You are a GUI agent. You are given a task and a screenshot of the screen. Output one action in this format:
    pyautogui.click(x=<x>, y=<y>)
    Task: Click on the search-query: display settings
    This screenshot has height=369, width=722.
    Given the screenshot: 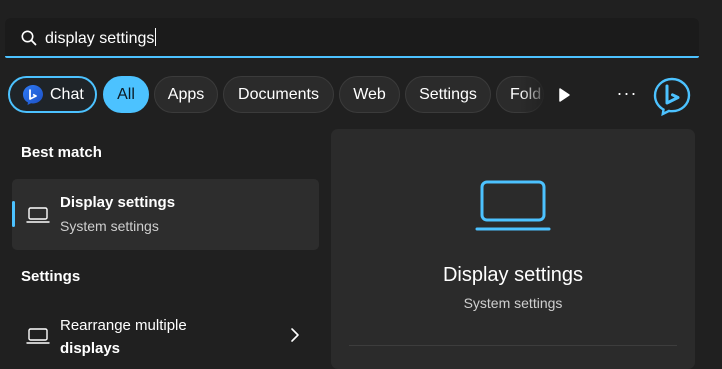 What is the action you would take?
    pyautogui.click(x=100, y=38)
    